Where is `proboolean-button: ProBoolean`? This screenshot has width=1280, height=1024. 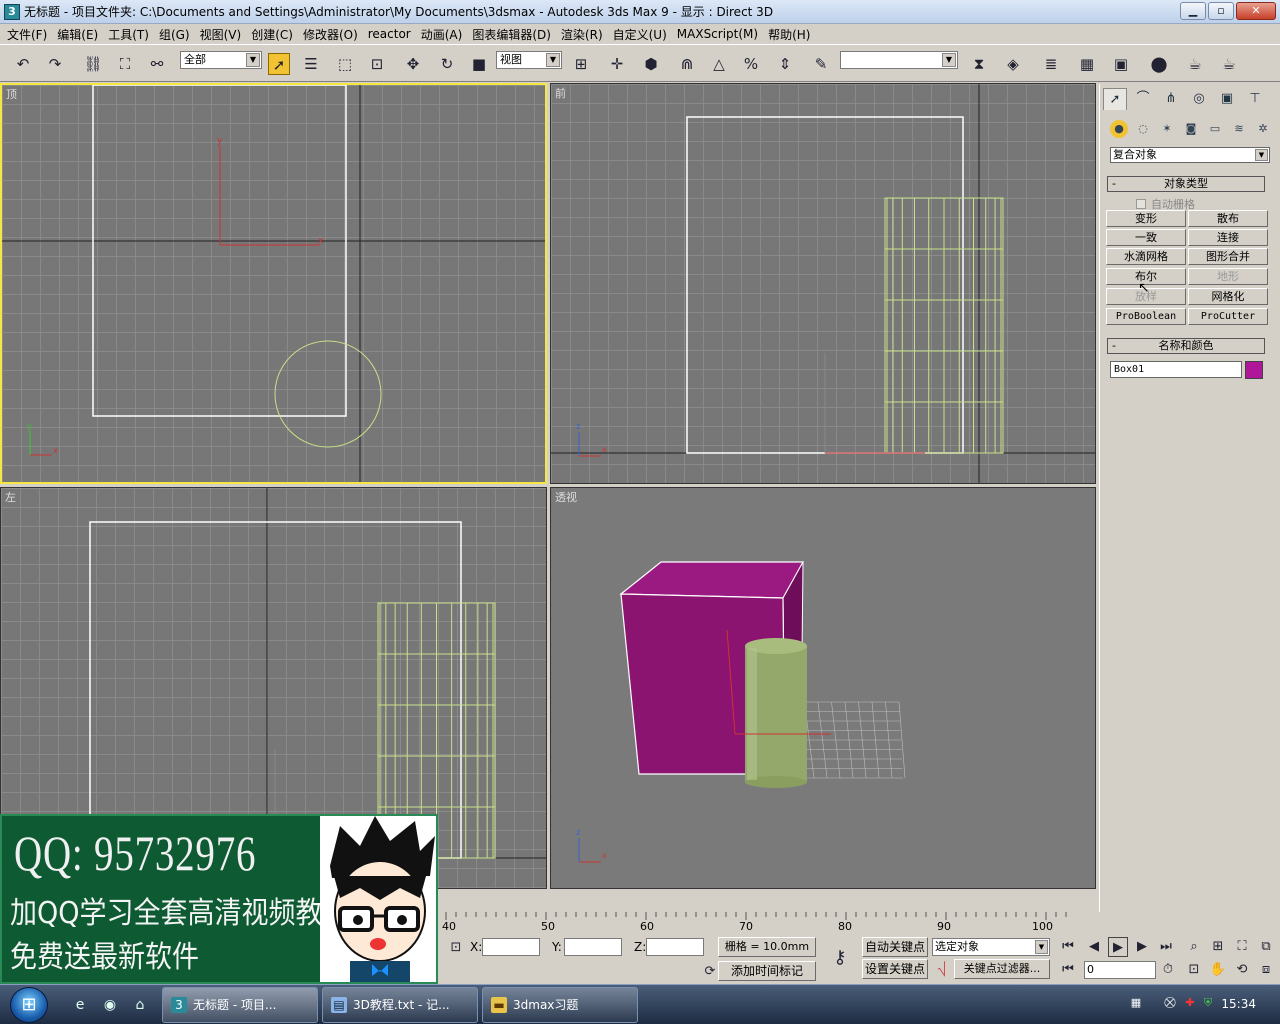 proboolean-button: ProBoolean is located at coordinates (1146, 316).